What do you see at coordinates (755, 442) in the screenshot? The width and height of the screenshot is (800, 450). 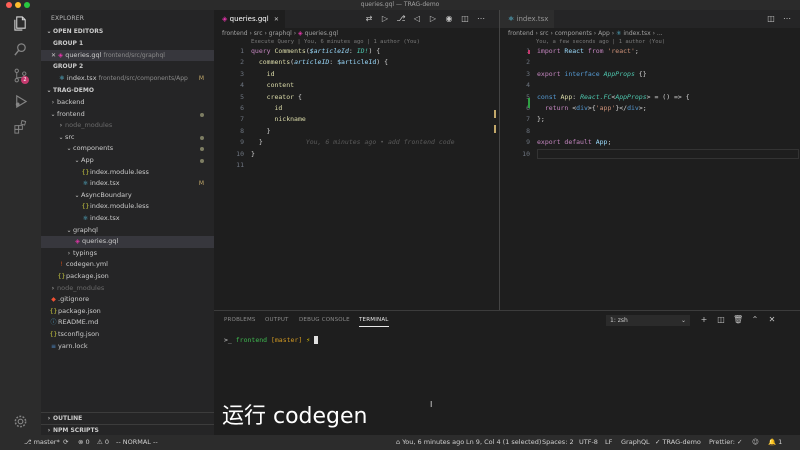 I see `feedback-icon: ☺` at bounding box center [755, 442].